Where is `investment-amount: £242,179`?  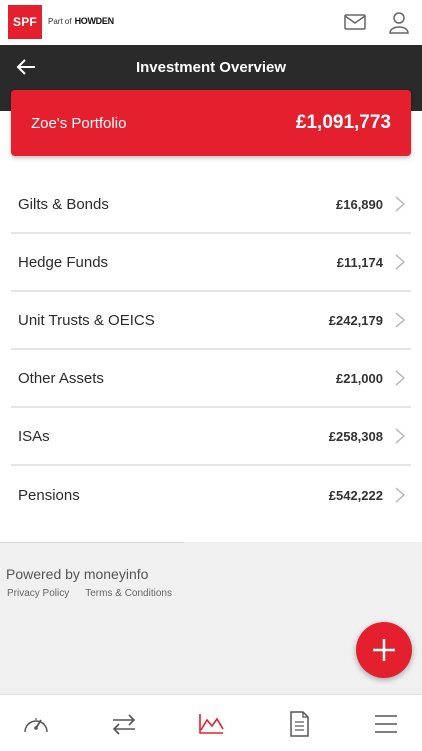
investment-amount: £242,179 is located at coordinates (355, 320).